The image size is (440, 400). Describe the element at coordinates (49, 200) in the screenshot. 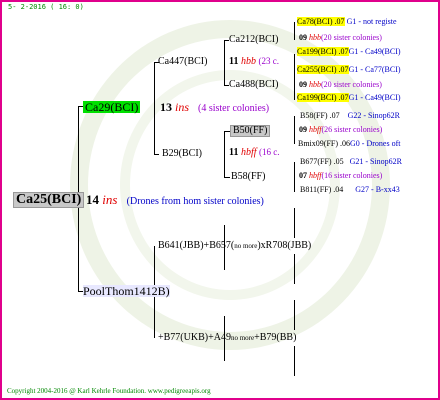

I see `root-queen: Ca25(BCI)` at that location.